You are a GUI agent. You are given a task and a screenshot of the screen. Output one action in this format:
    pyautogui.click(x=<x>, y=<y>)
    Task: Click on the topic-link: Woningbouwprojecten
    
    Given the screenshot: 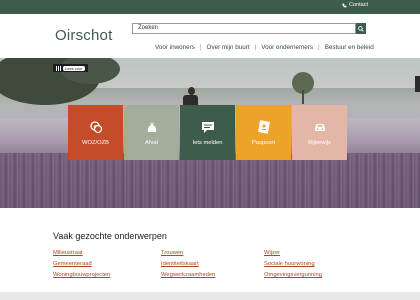 What is the action you would take?
    pyautogui.click(x=107, y=275)
    